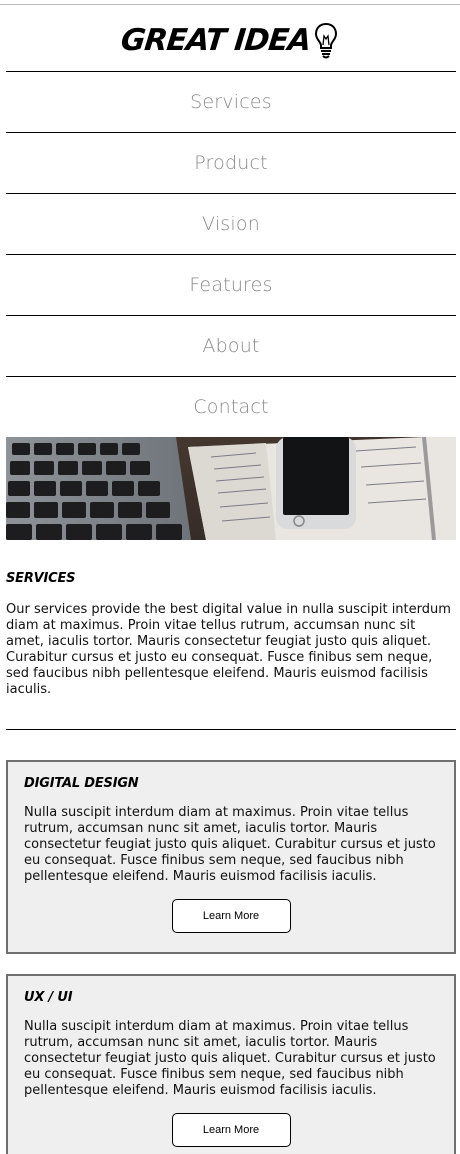  What do you see at coordinates (41, 578) in the screenshot?
I see `services-title: SERVICES` at bounding box center [41, 578].